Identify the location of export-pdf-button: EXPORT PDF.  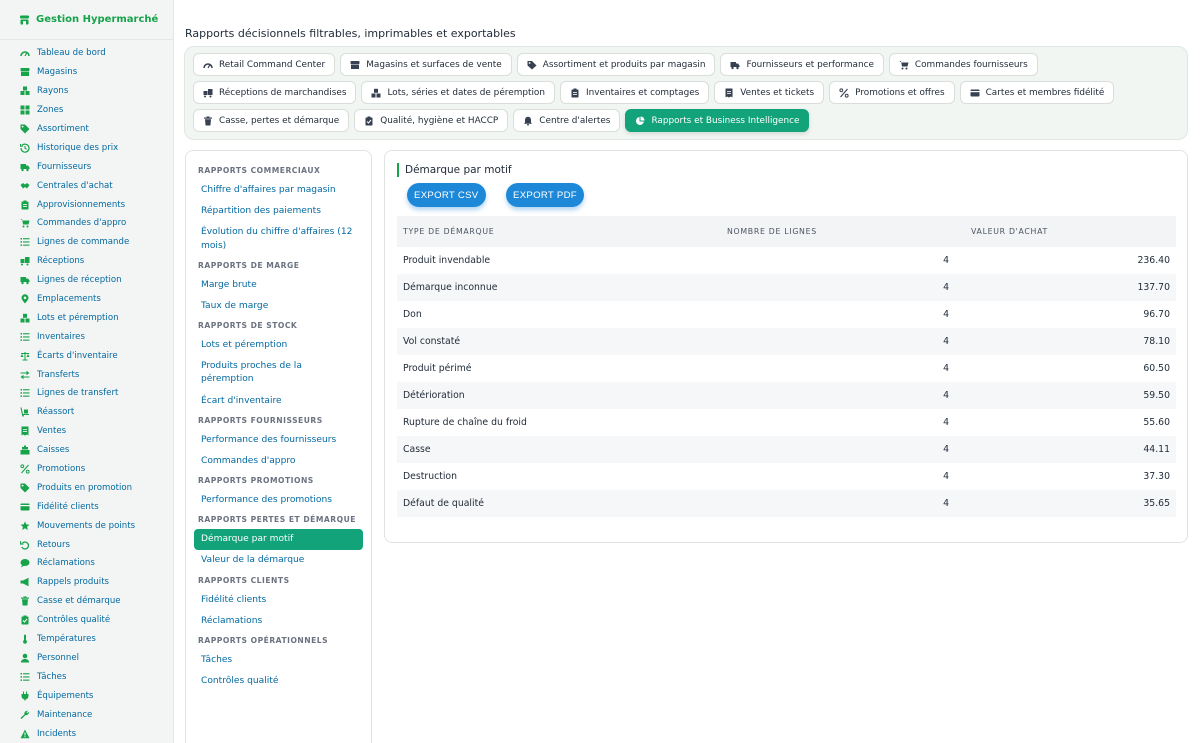
(545, 195).